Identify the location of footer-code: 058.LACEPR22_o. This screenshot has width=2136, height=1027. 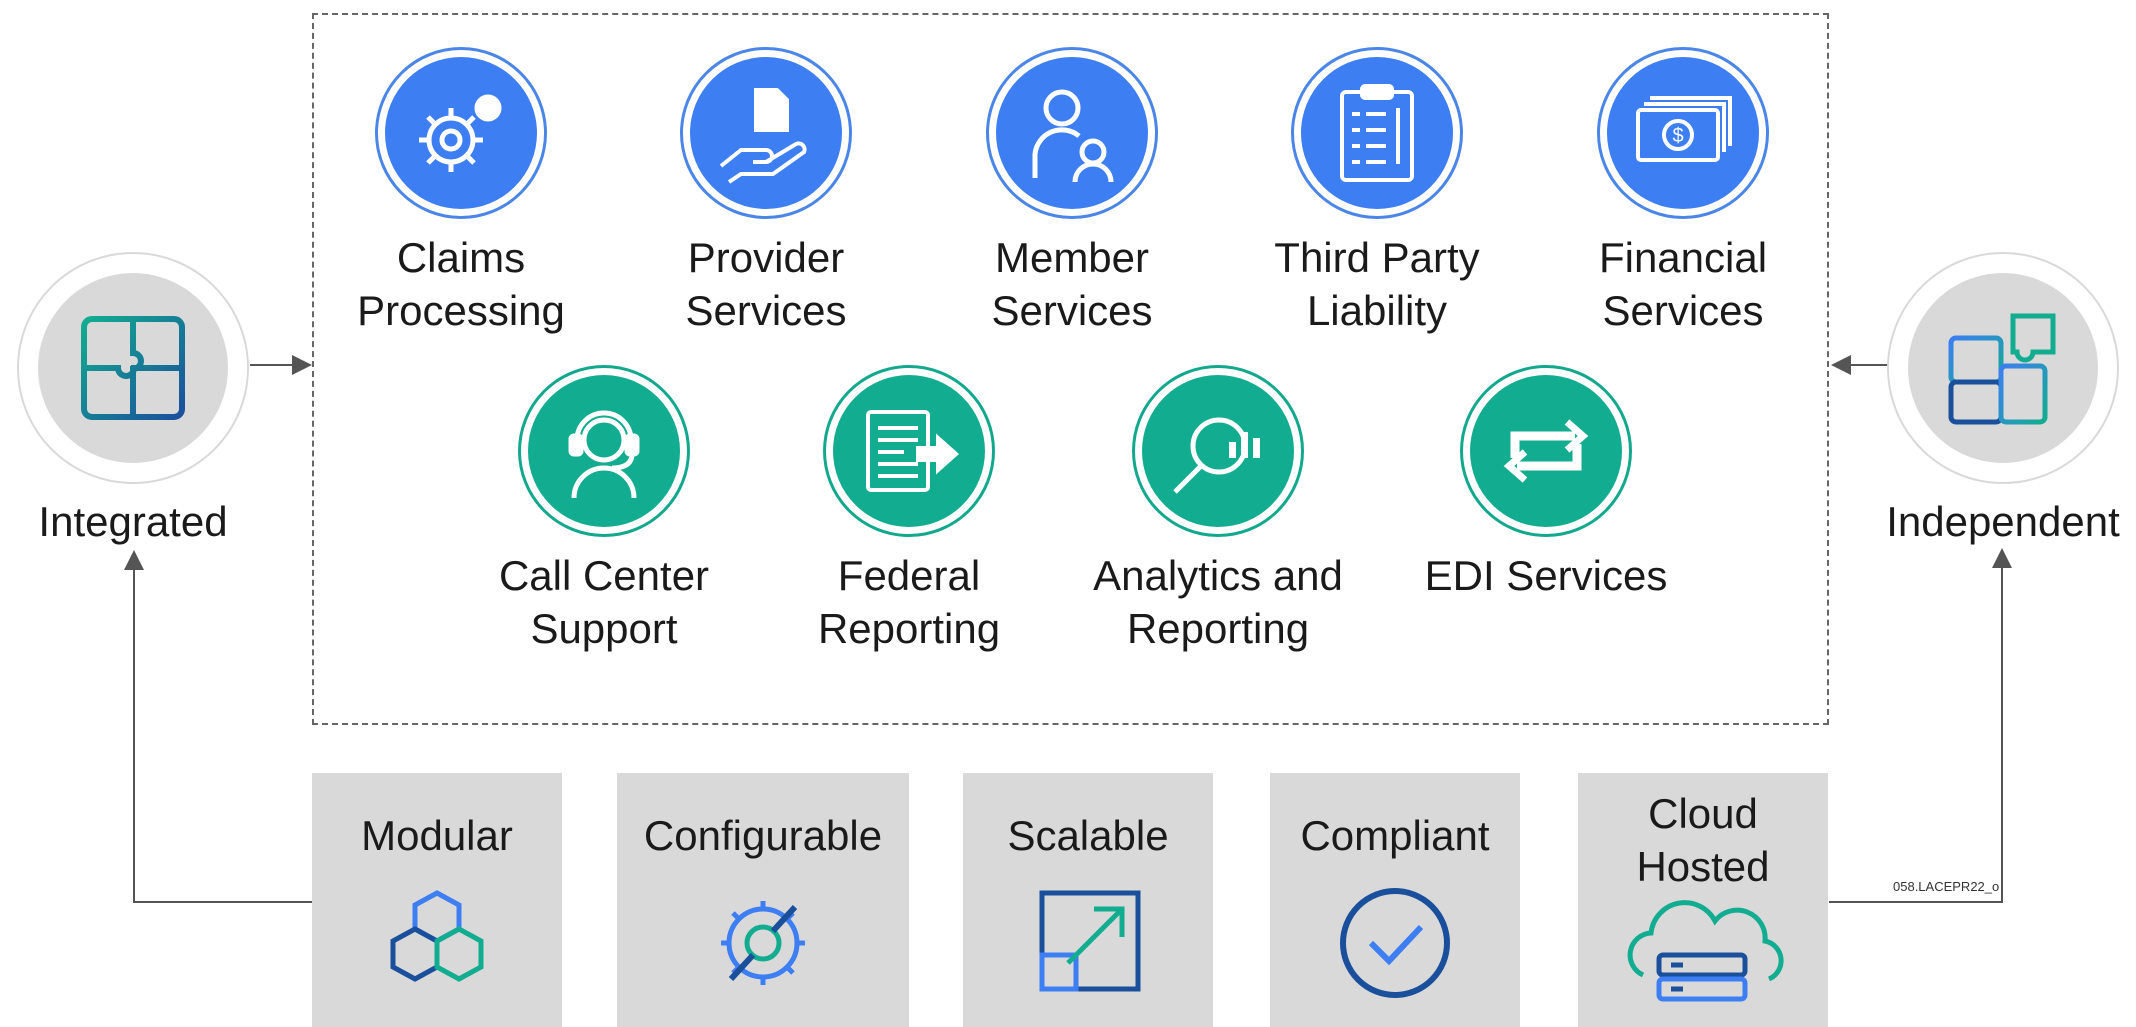
(1946, 886).